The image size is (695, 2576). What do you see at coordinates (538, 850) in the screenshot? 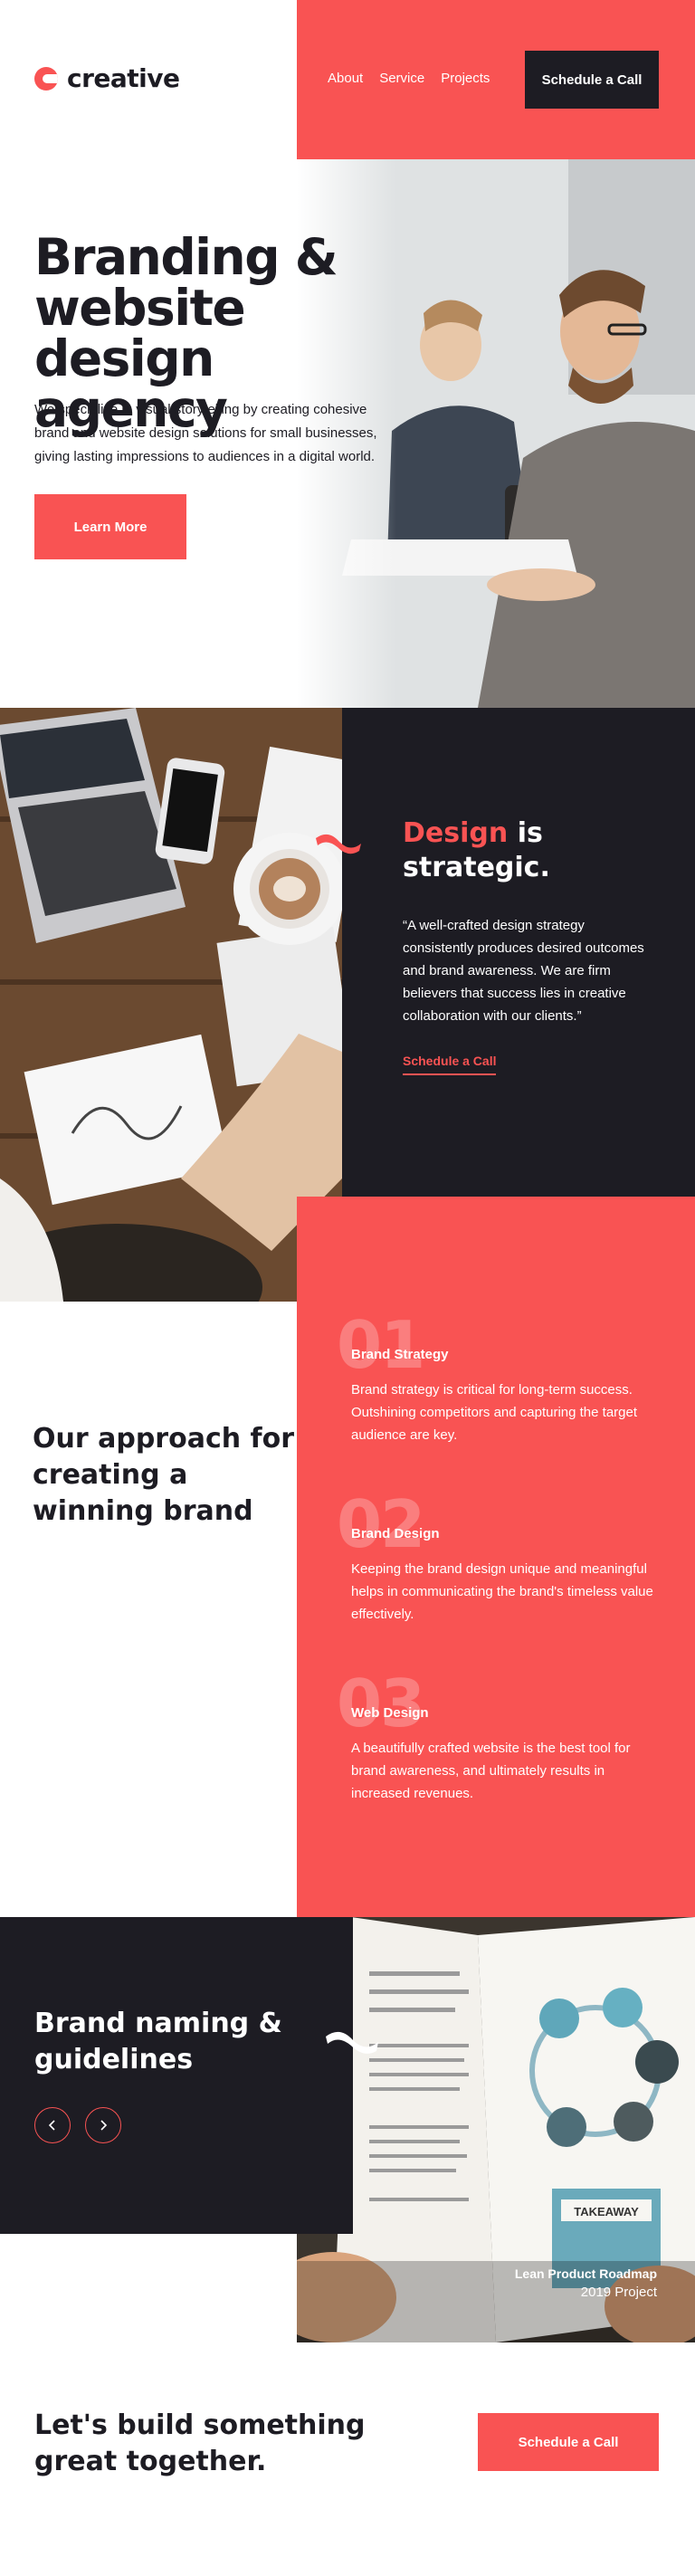
I see `design-section-title: Design is strategic.` at bounding box center [538, 850].